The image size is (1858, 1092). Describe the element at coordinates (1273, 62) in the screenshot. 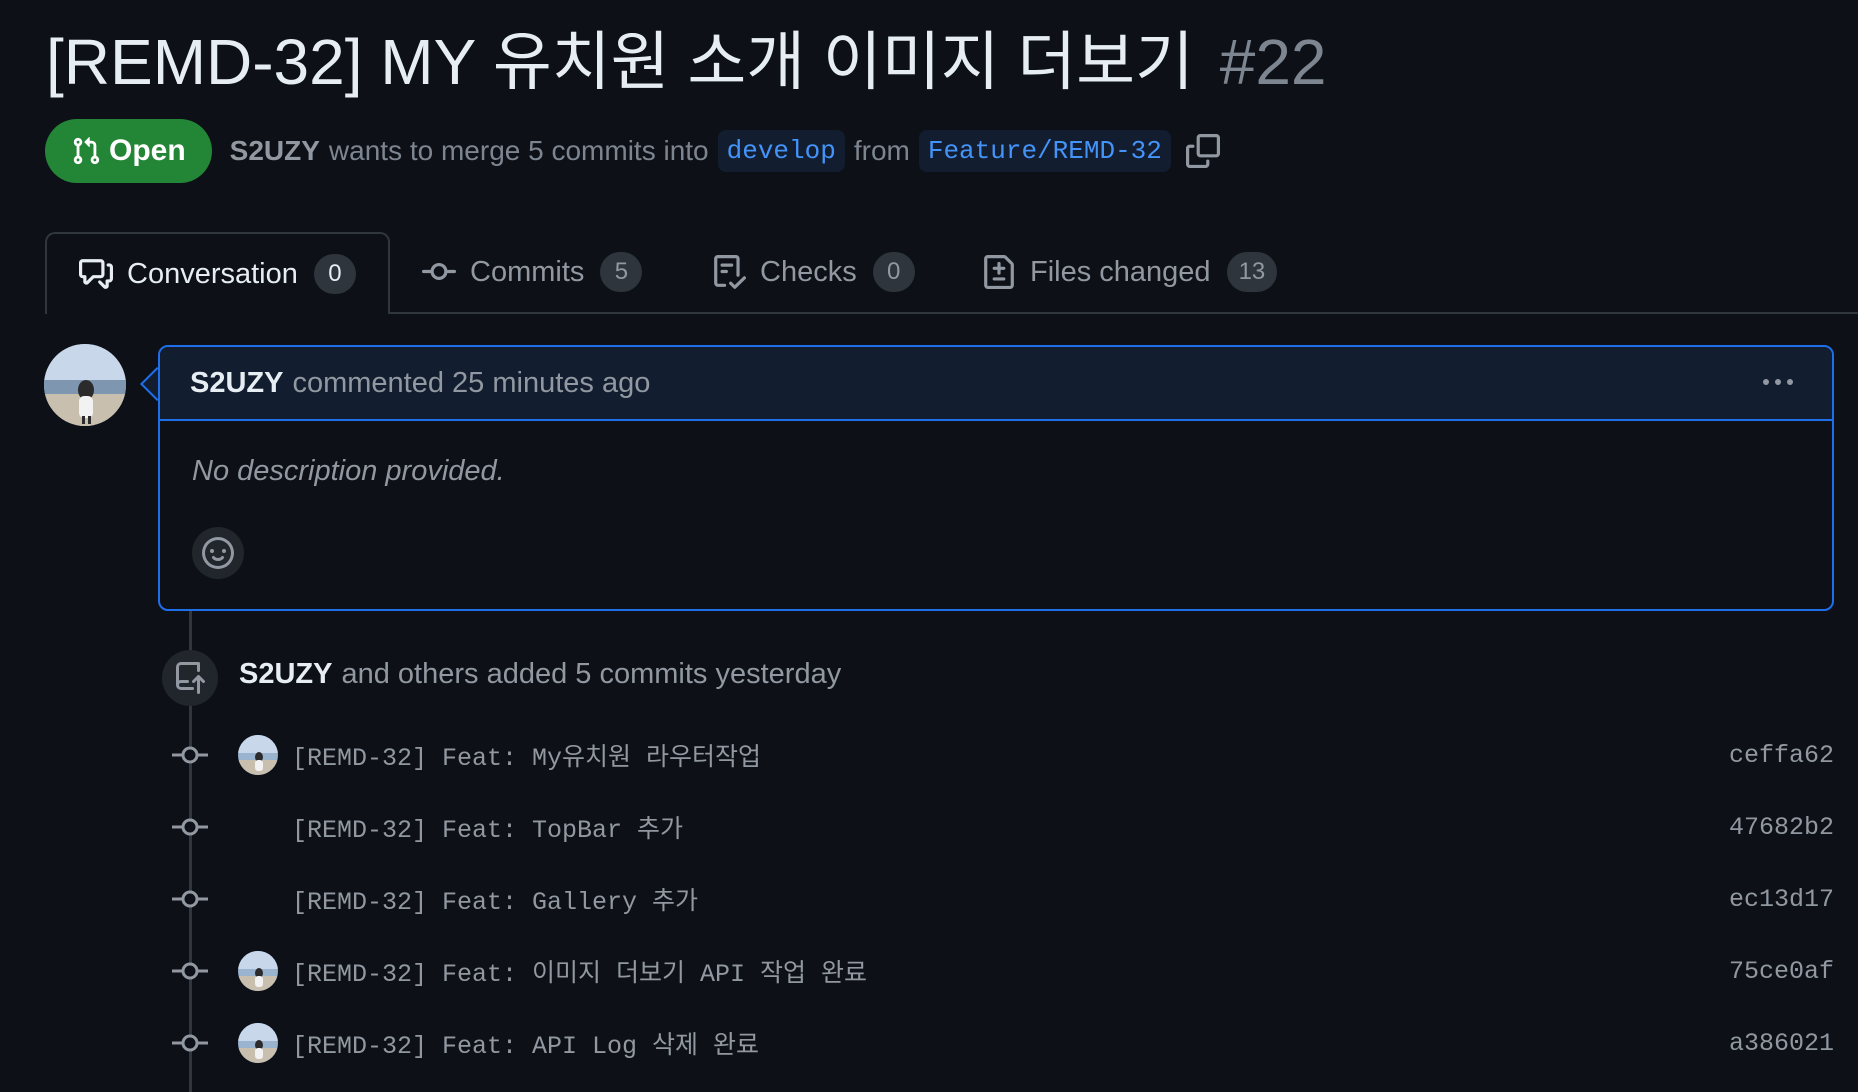

I see `pr-number: #22` at that location.